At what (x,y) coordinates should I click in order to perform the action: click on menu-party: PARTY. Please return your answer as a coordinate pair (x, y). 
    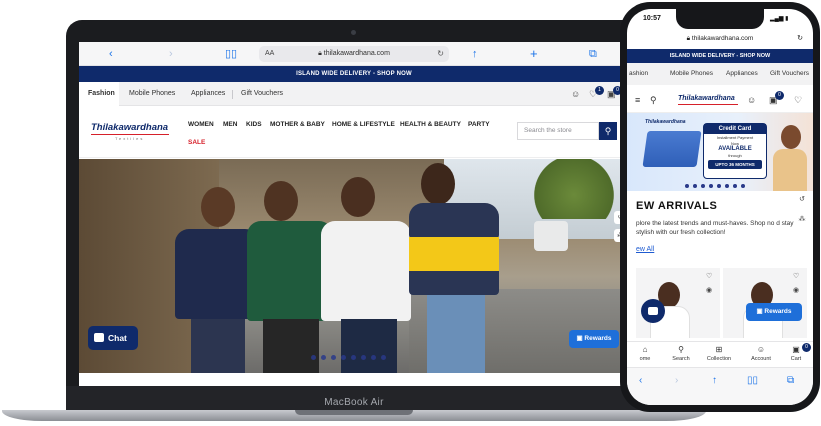
    Looking at the image, I should click on (479, 124).